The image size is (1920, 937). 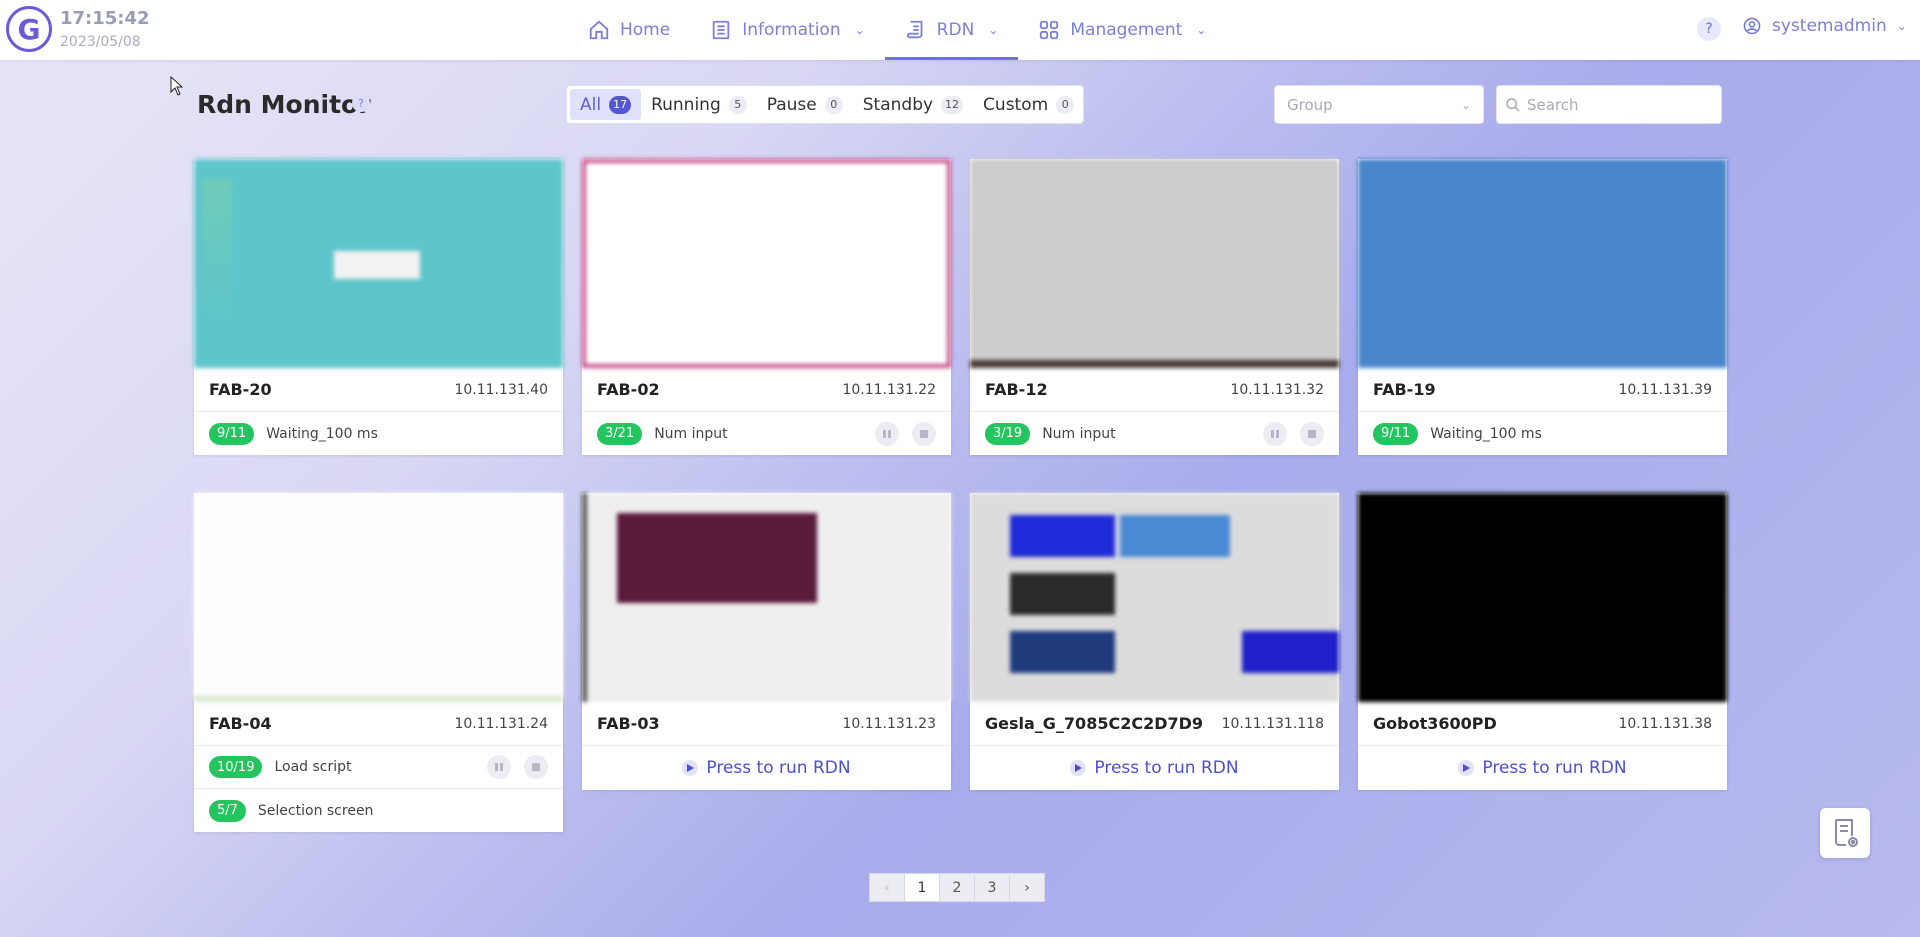 I want to click on device-ip: 10.11.131.118, so click(x=1272, y=723).